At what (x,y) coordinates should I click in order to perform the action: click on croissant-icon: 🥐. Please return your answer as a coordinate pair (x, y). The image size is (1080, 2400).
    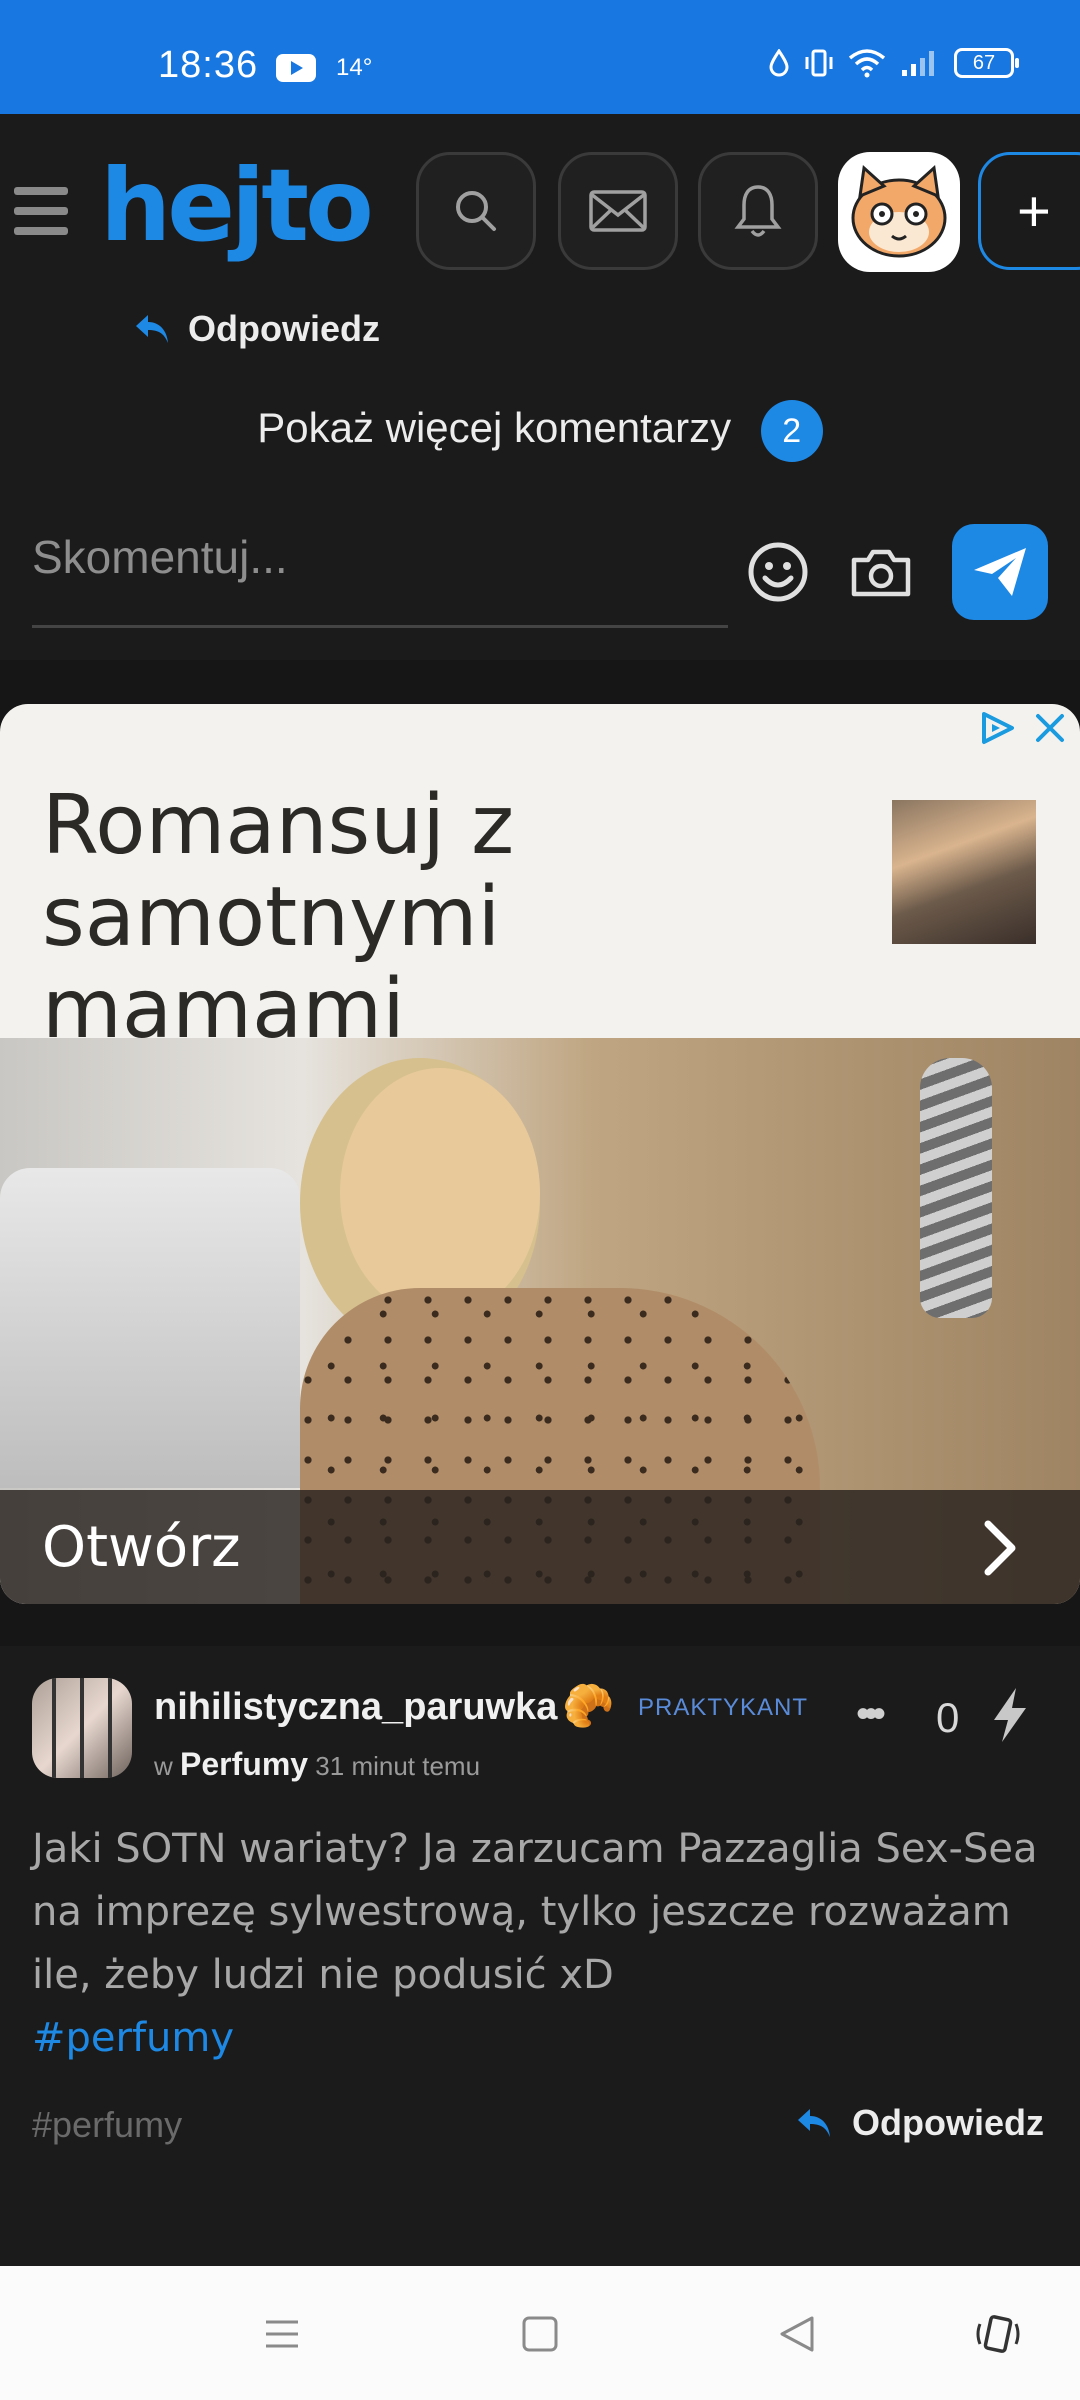
    Looking at the image, I should click on (588, 1705).